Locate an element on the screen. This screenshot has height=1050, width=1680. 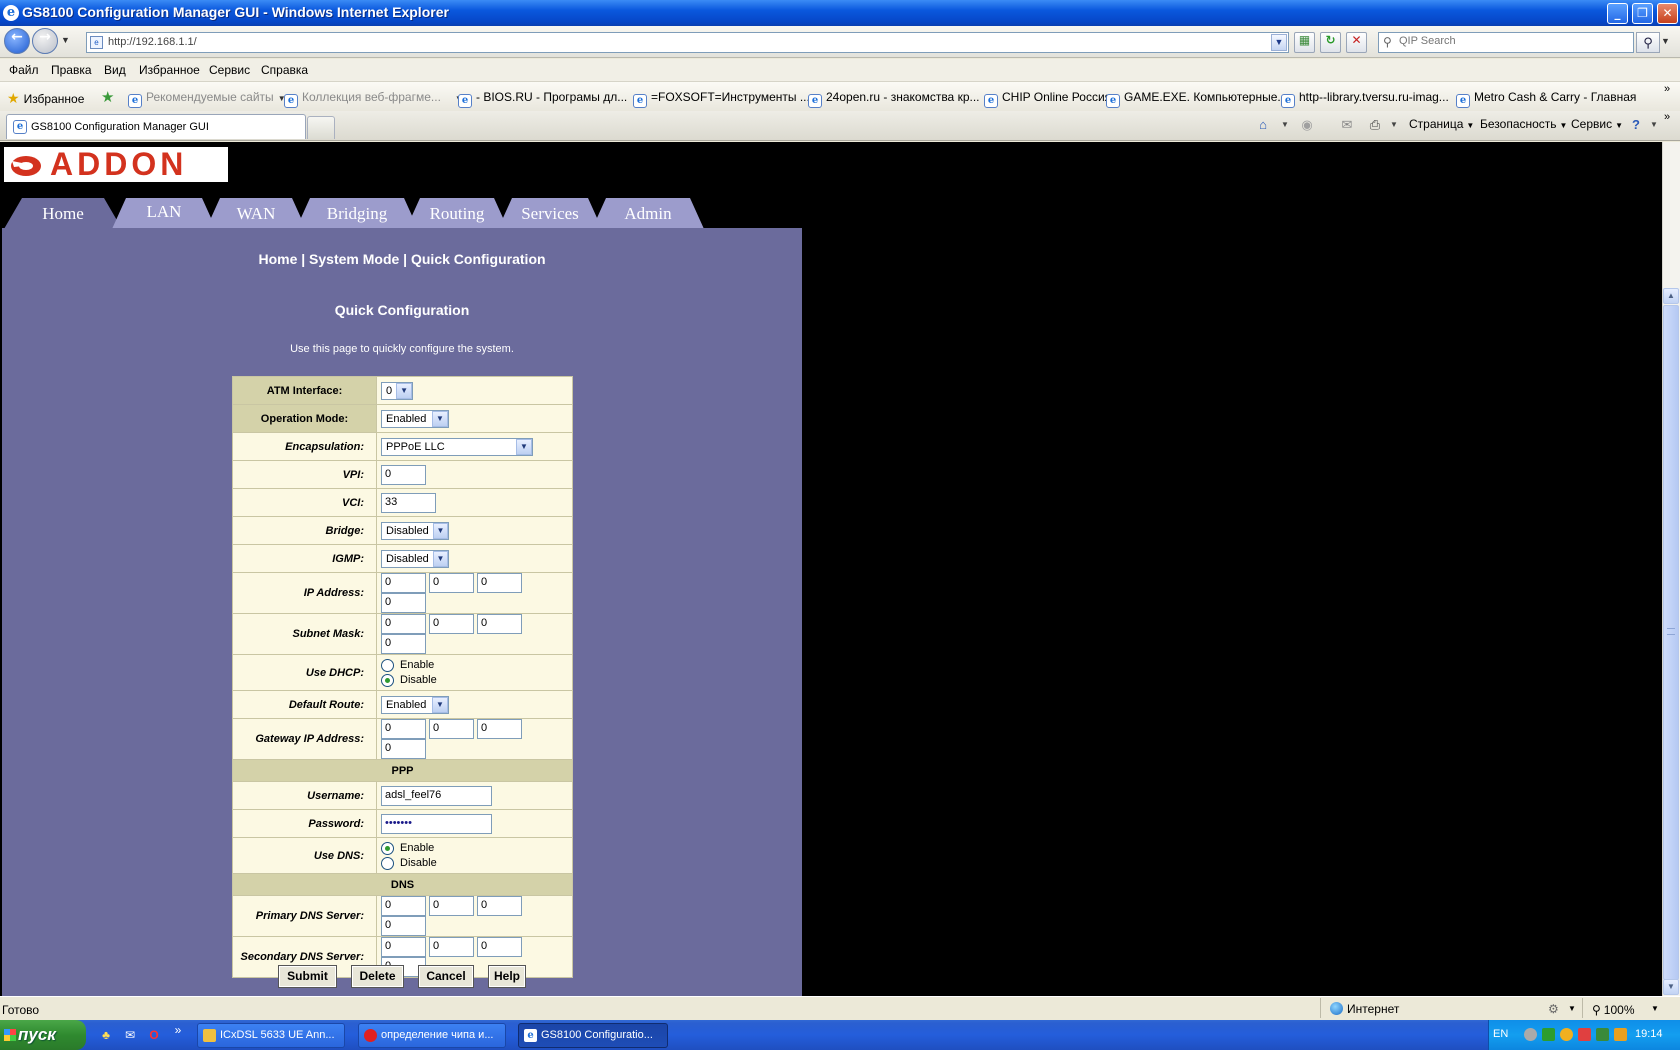
compatibility-view-icon: ▦ is located at coordinates (1304, 42).